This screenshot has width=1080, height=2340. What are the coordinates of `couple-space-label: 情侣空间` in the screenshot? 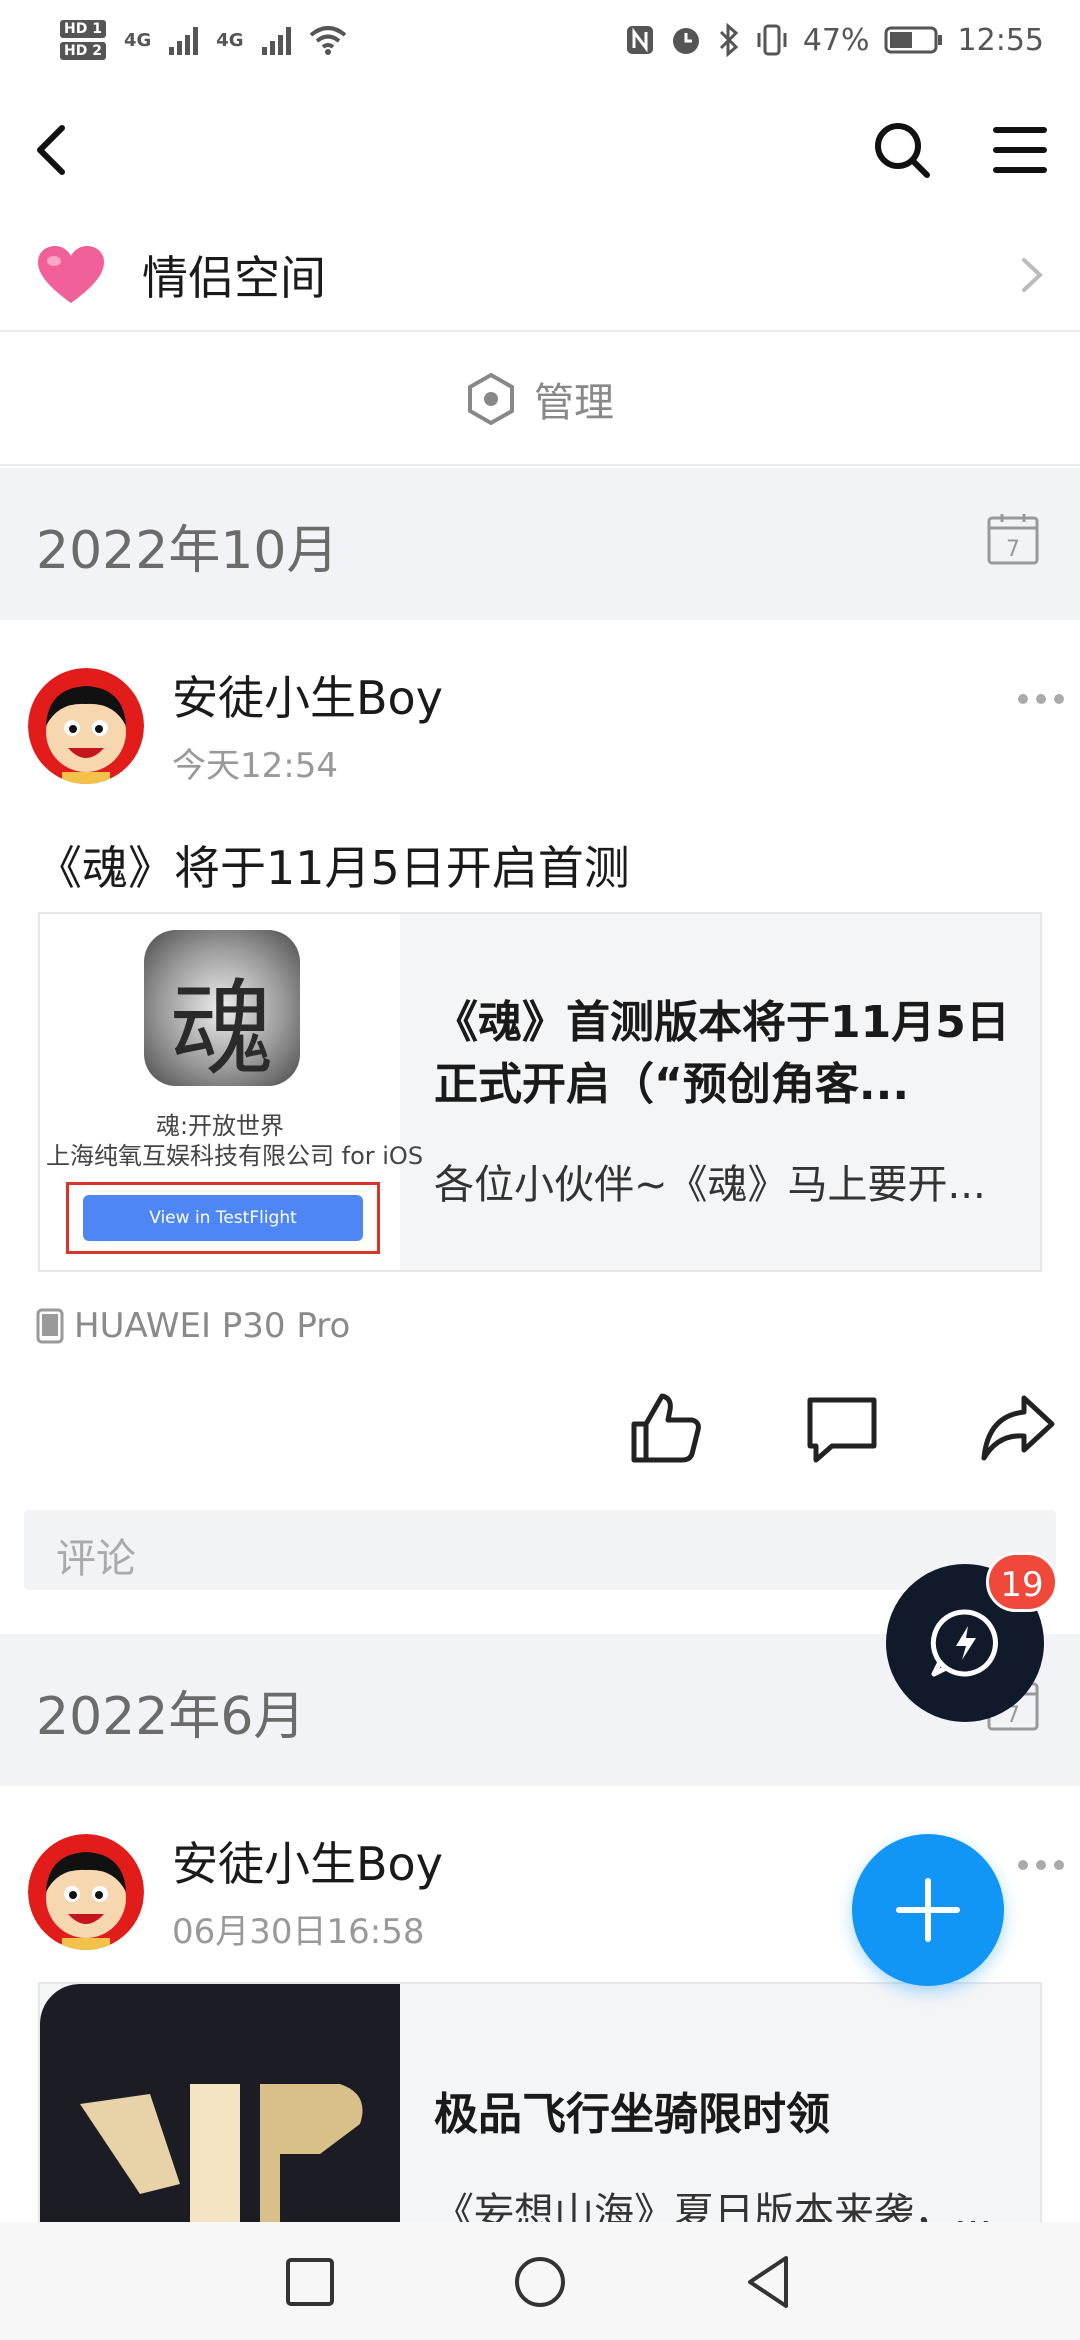 It's located at (234, 278).